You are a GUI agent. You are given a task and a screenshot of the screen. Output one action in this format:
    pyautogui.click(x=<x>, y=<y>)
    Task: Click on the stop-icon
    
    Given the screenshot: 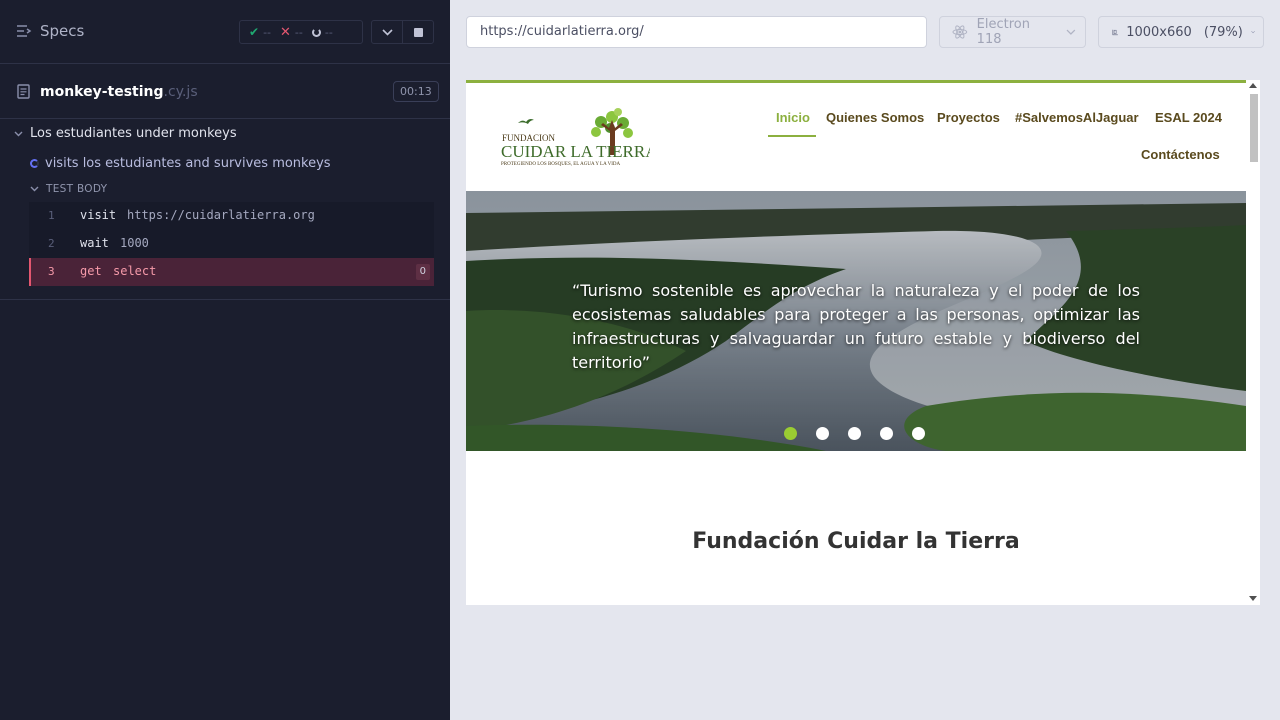 What is the action you would take?
    pyautogui.click(x=418, y=32)
    